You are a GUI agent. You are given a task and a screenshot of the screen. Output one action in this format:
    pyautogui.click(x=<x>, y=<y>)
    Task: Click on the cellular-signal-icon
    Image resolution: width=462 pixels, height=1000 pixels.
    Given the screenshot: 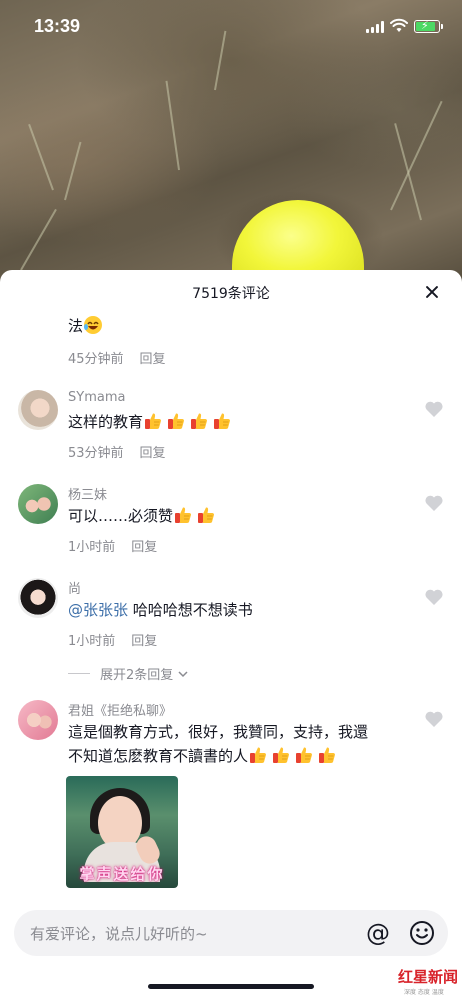 What is the action you would take?
    pyautogui.click(x=375, y=27)
    